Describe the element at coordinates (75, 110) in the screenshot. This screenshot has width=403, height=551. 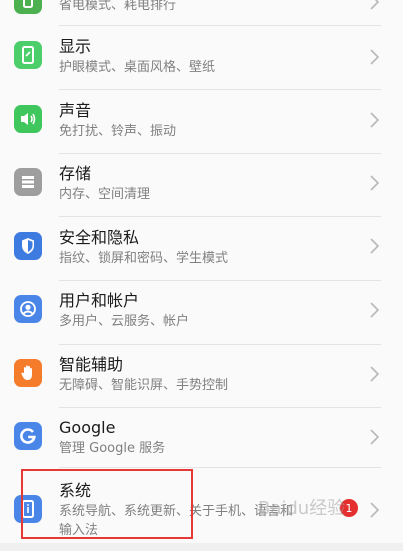
I see `settings-row-title: 声音` at that location.